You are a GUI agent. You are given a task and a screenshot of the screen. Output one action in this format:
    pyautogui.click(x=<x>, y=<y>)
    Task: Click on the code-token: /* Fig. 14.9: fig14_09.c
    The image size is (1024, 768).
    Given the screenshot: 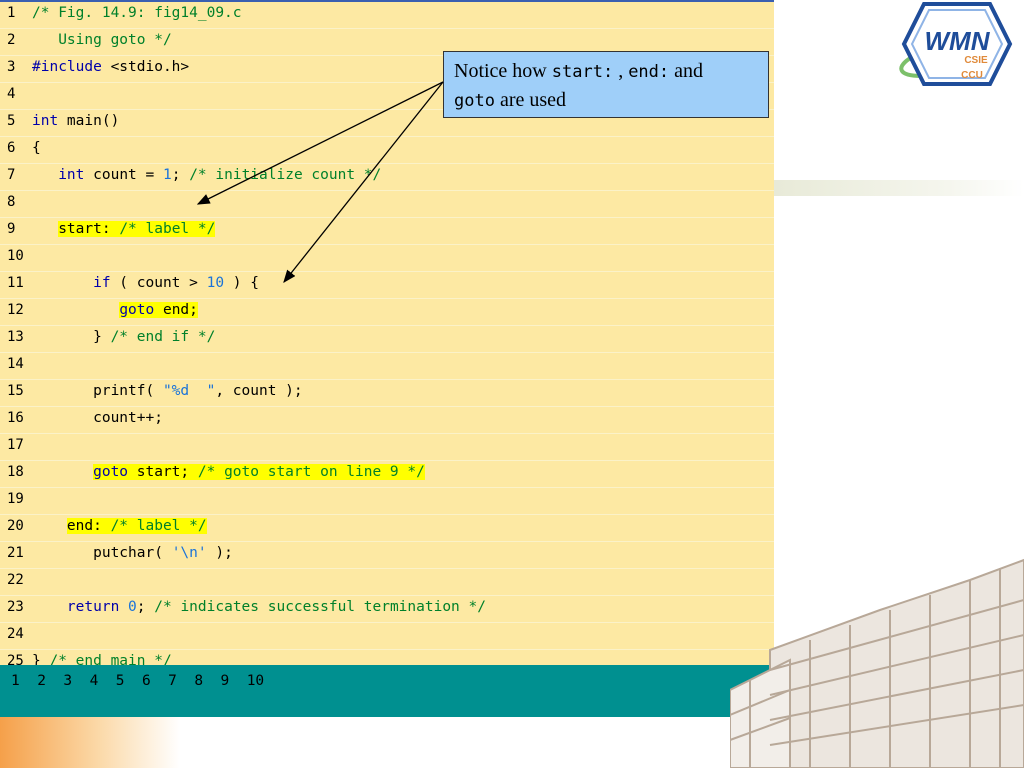 What is the action you would take?
    pyautogui.click(x=137, y=13)
    